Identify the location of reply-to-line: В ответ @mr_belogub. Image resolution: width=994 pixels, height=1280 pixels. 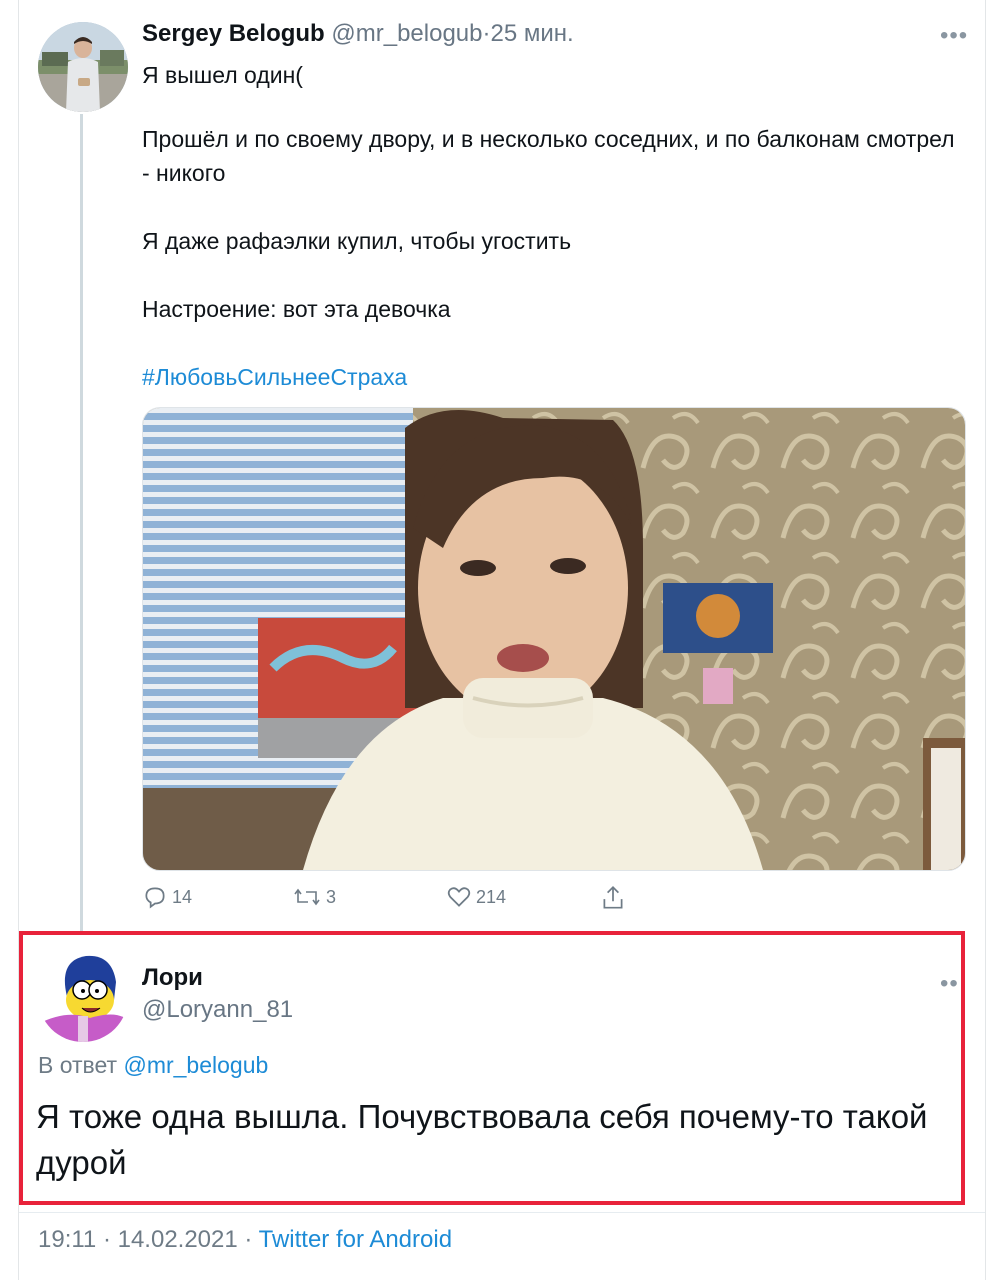
(153, 1065).